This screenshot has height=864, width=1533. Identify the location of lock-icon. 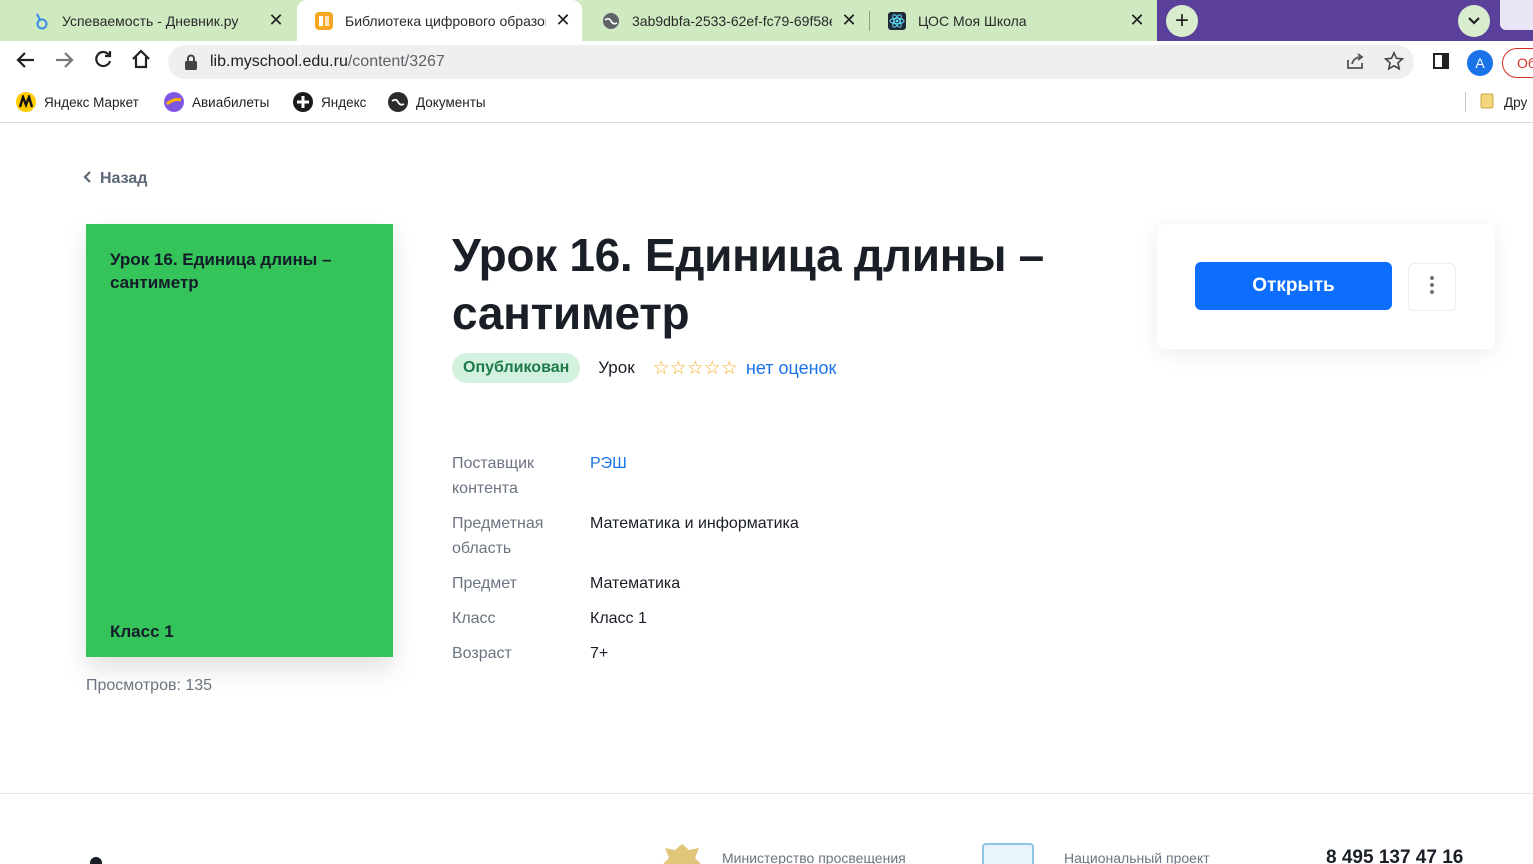
(191, 62).